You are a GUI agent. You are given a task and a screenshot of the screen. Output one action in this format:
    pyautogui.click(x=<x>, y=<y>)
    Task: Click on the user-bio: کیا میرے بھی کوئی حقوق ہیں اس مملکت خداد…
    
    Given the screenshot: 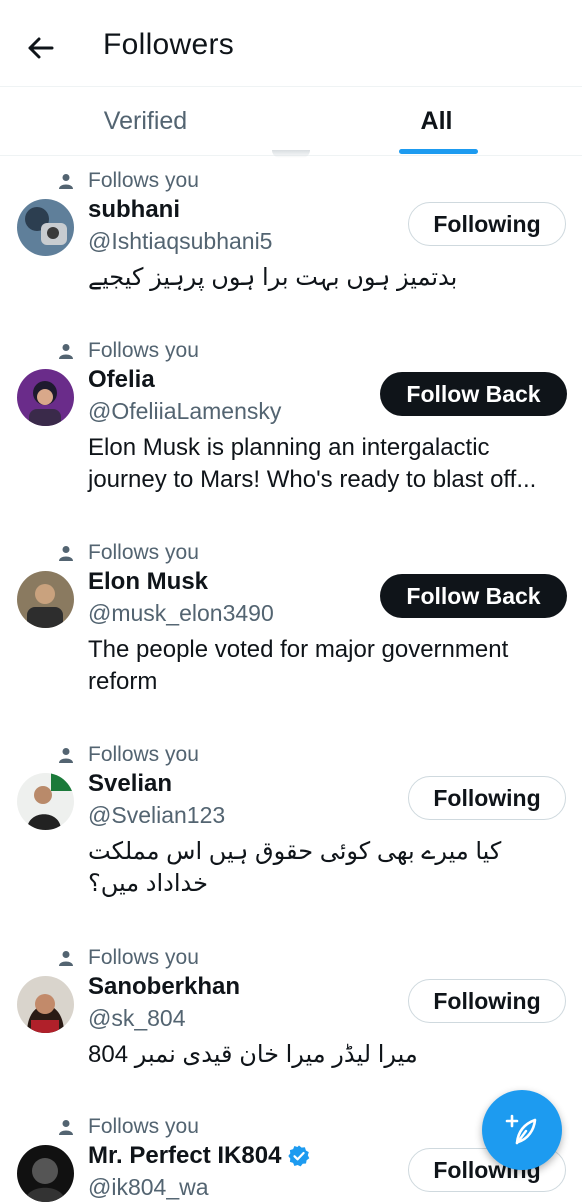 What is the action you would take?
    pyautogui.click(x=295, y=867)
    